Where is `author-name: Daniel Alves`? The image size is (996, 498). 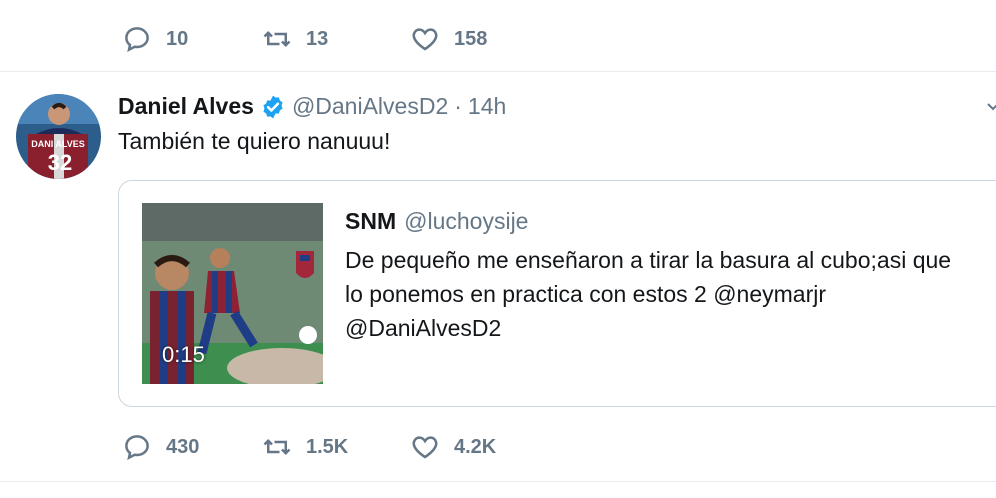 author-name: Daniel Alves is located at coordinates (186, 106).